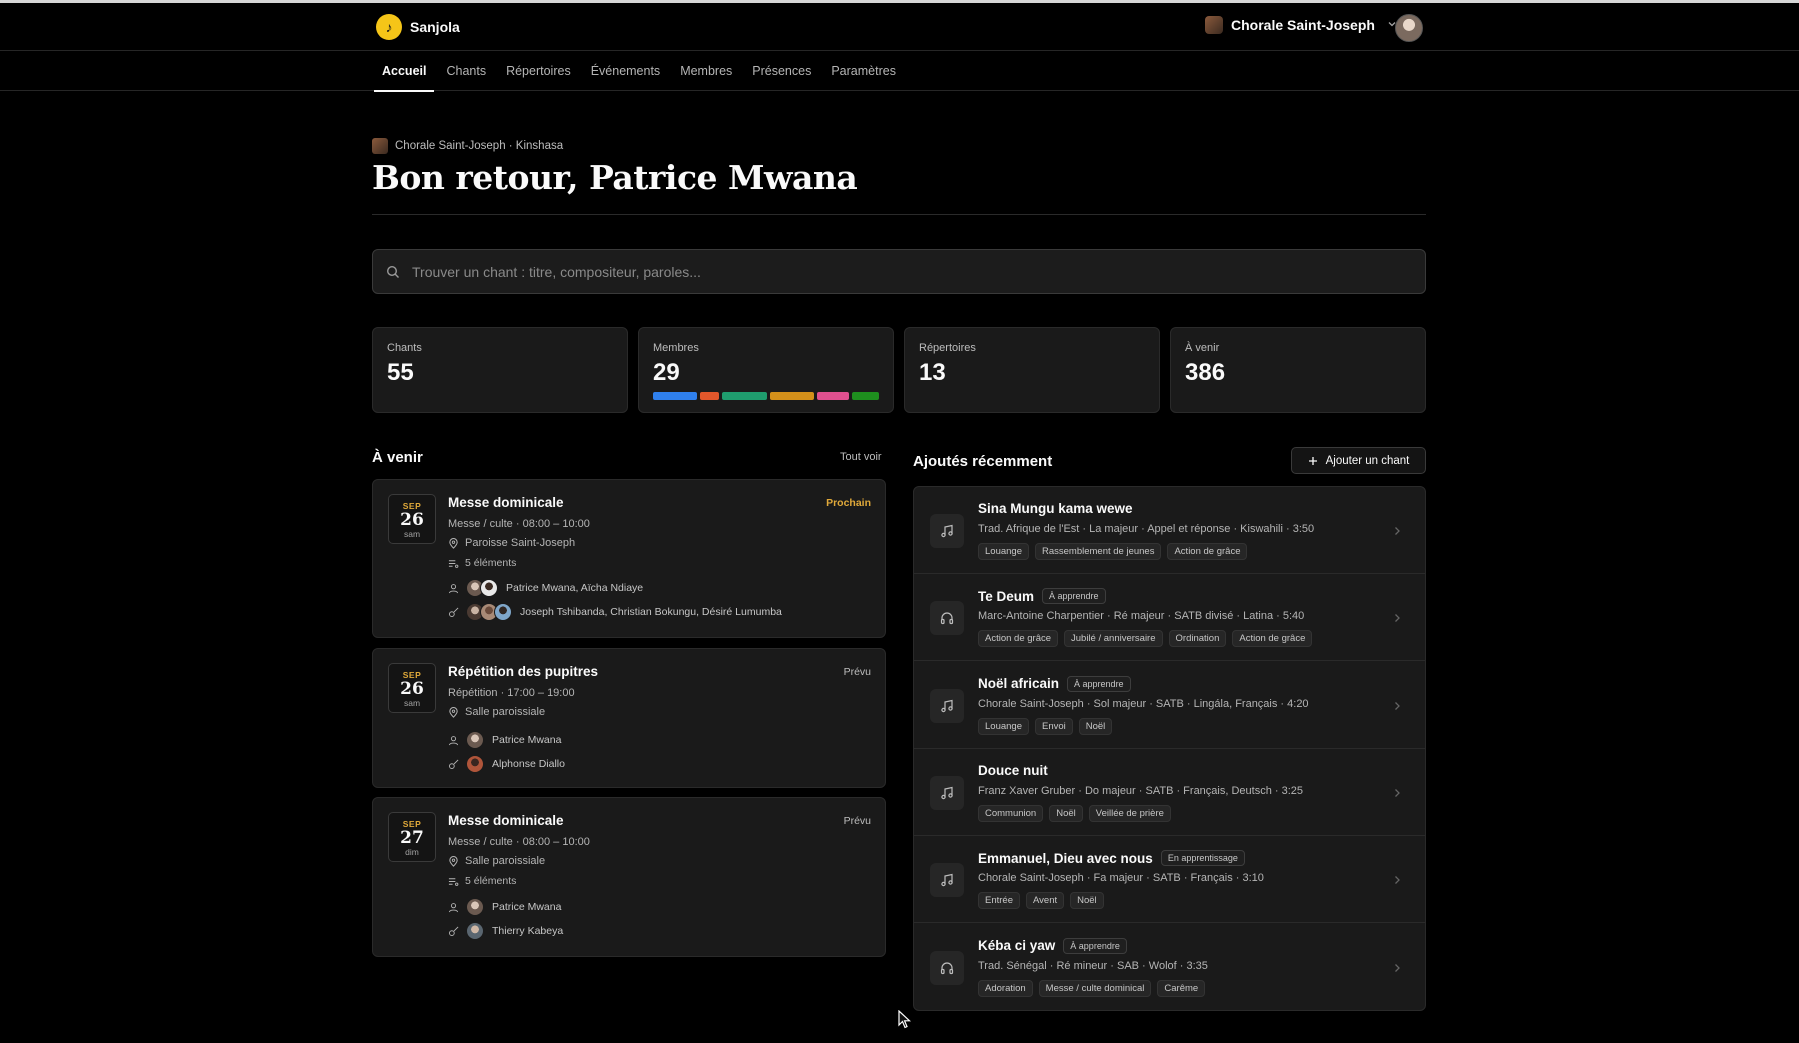 This screenshot has width=1799, height=1043. What do you see at coordinates (766, 396) in the screenshot?
I see `members-distribution-bar` at bounding box center [766, 396].